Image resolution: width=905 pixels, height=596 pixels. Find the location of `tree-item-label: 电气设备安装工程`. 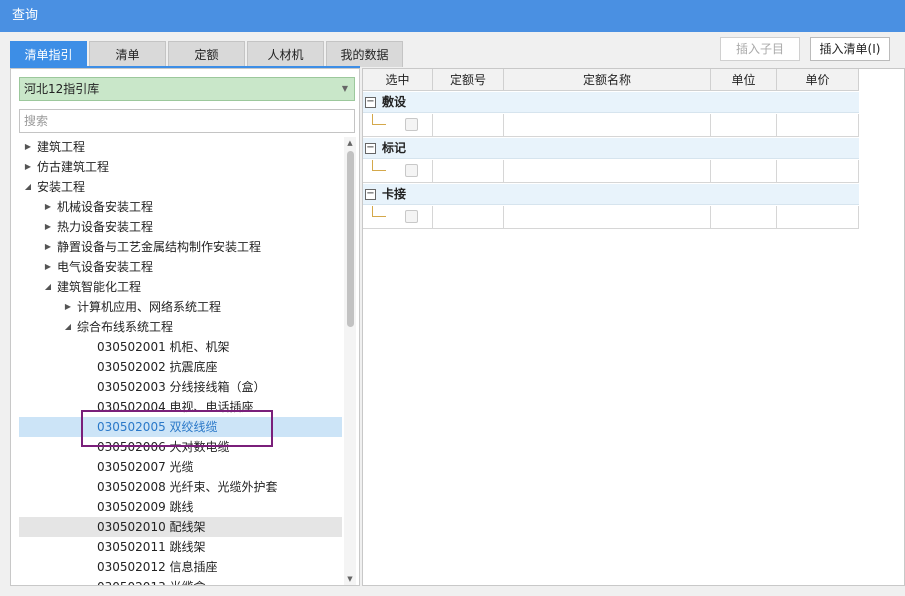

tree-item-label: 电气设备安装工程 is located at coordinates (105, 267).